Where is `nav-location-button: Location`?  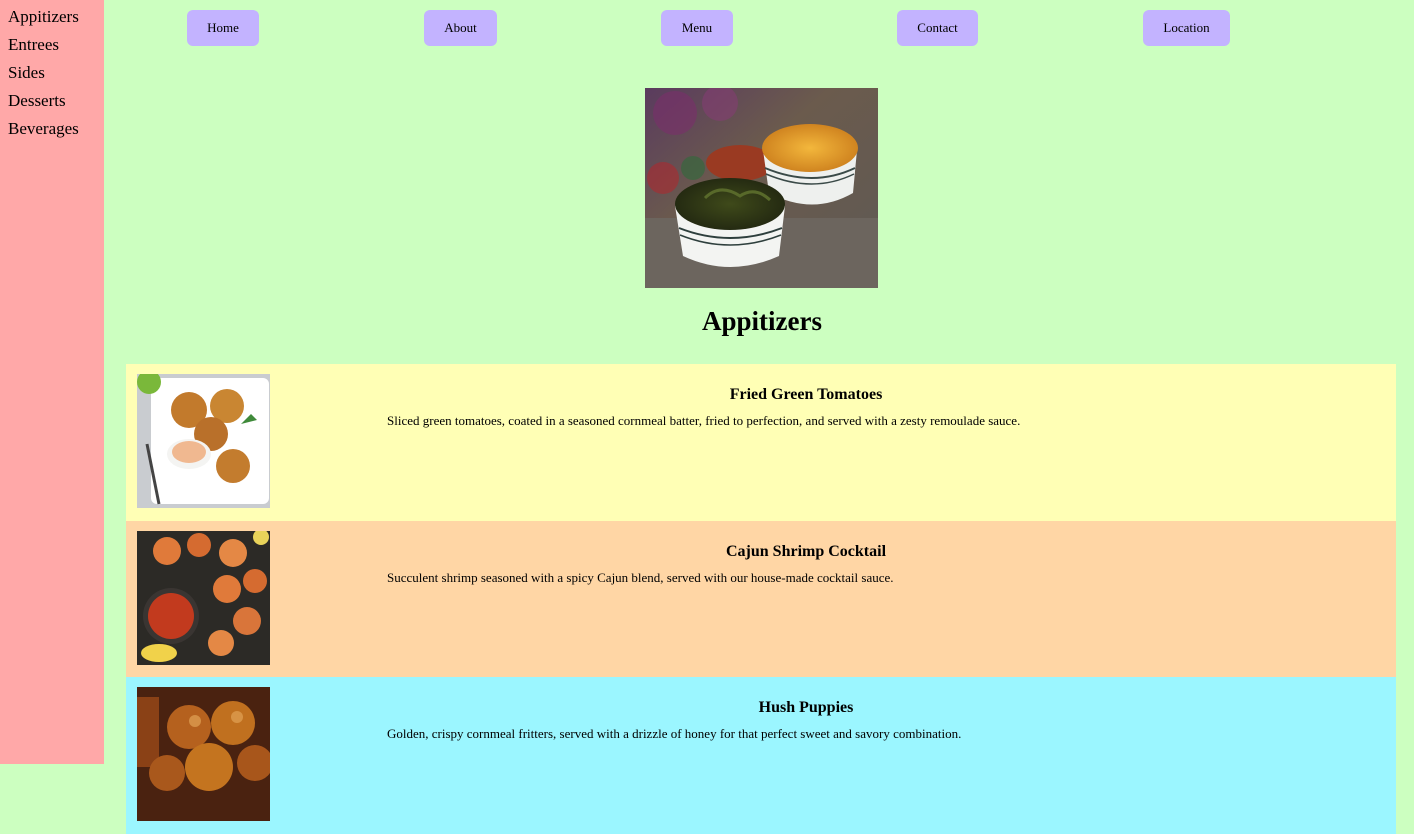
nav-location-button: Location is located at coordinates (1186, 28).